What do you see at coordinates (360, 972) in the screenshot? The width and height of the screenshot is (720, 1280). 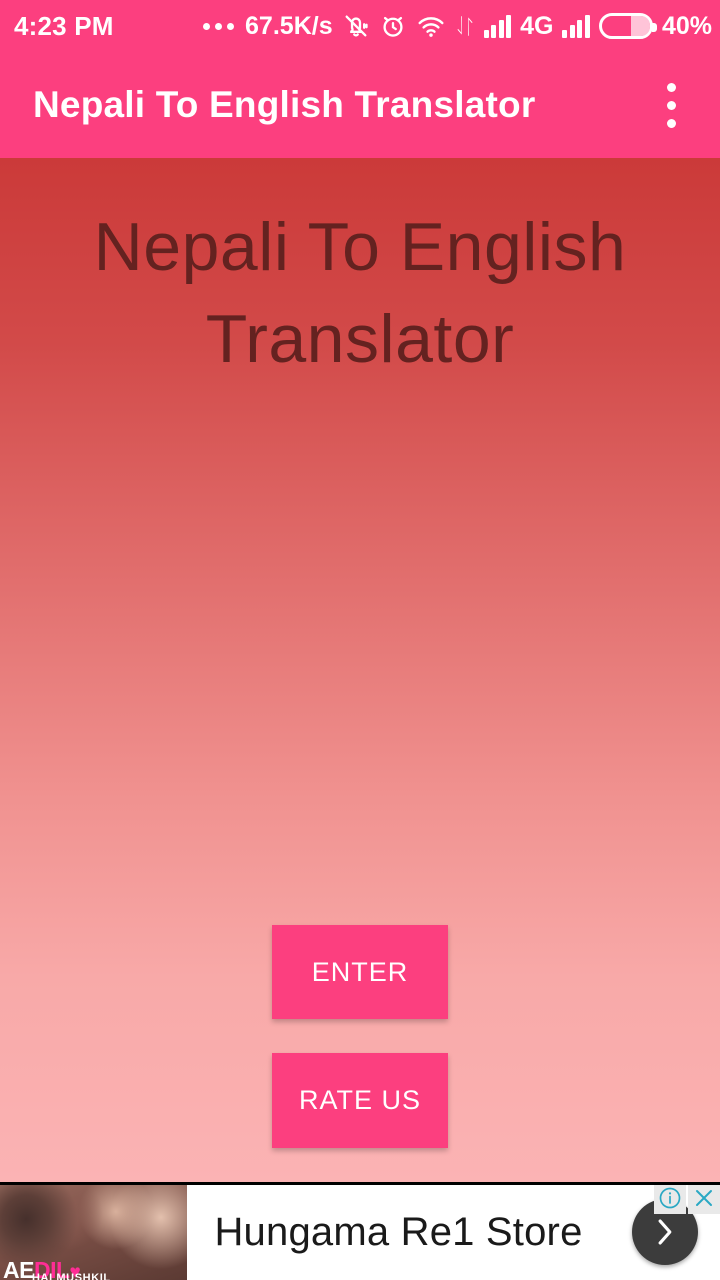 I see `enter-button: ENTER` at bounding box center [360, 972].